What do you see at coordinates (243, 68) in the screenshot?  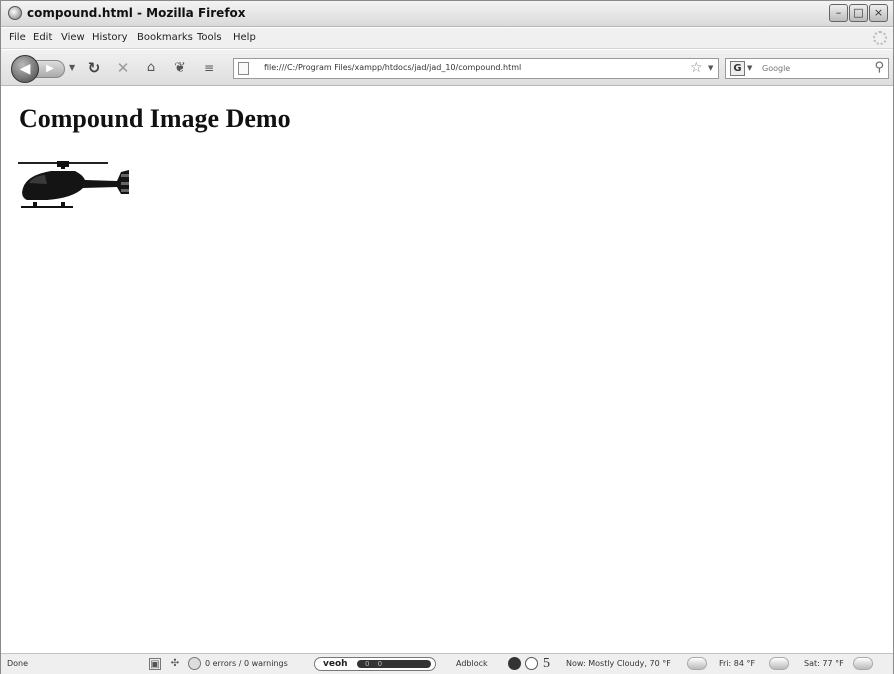 I see `page-favicon-icon` at bounding box center [243, 68].